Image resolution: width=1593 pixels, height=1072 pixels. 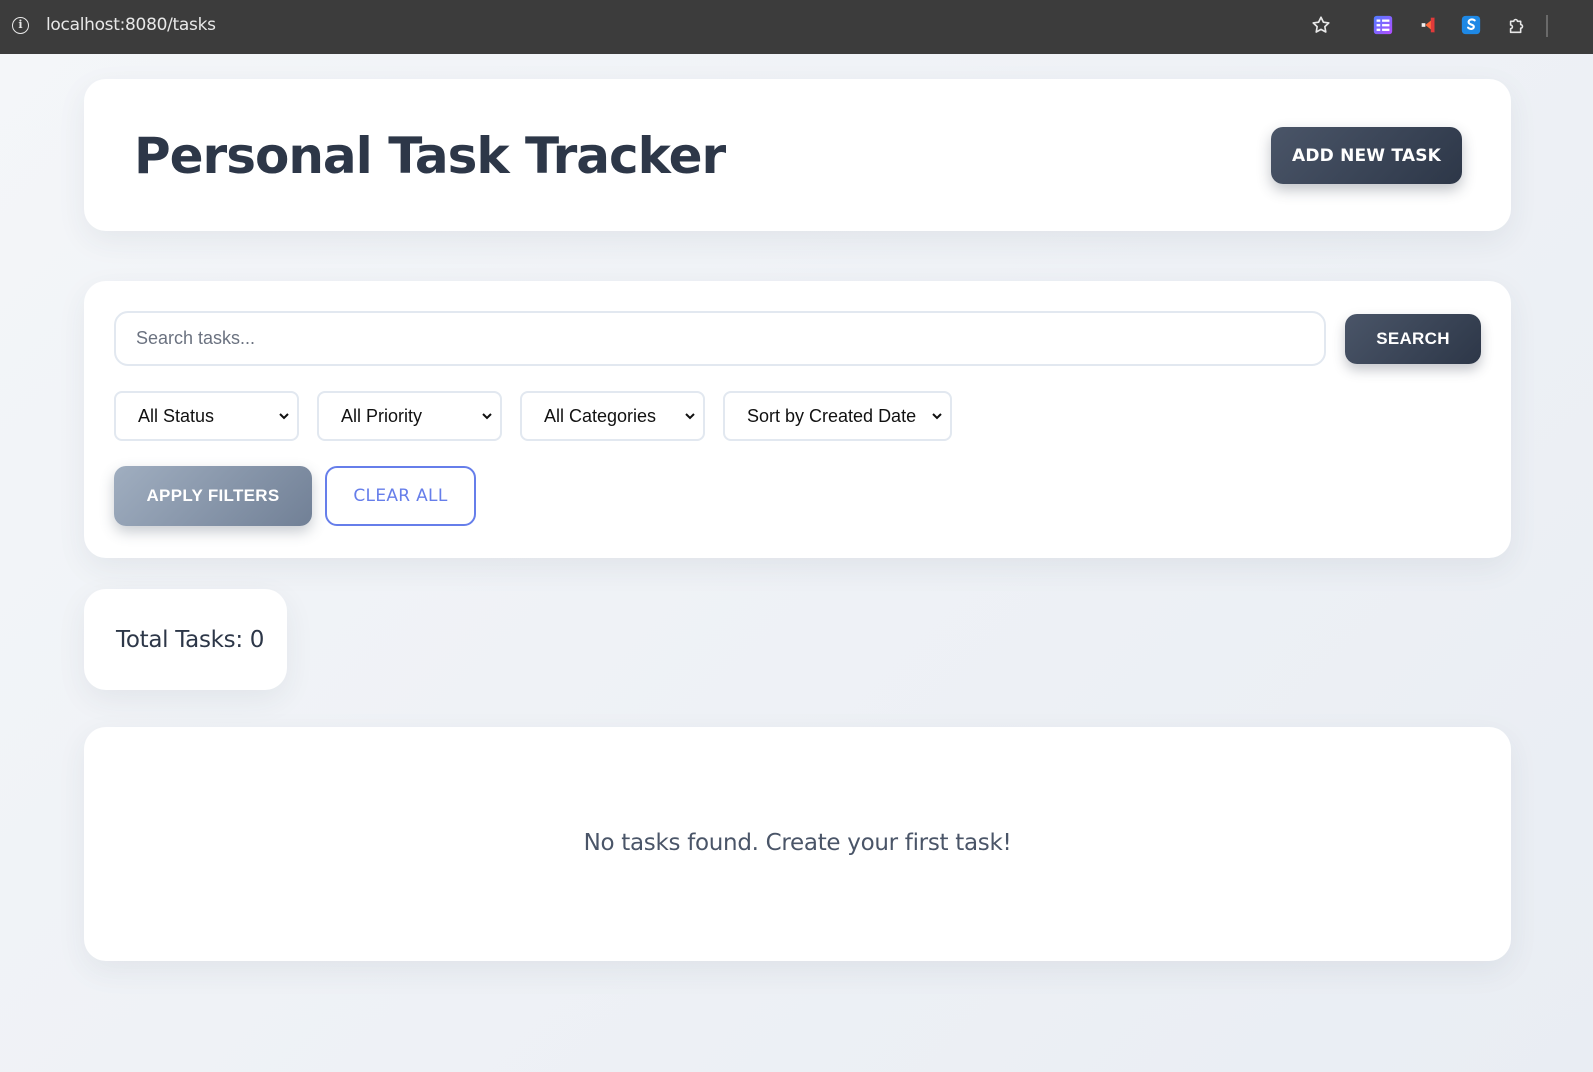 What do you see at coordinates (1366, 155) in the screenshot?
I see `add-new-task-button: ADD NEW TASK` at bounding box center [1366, 155].